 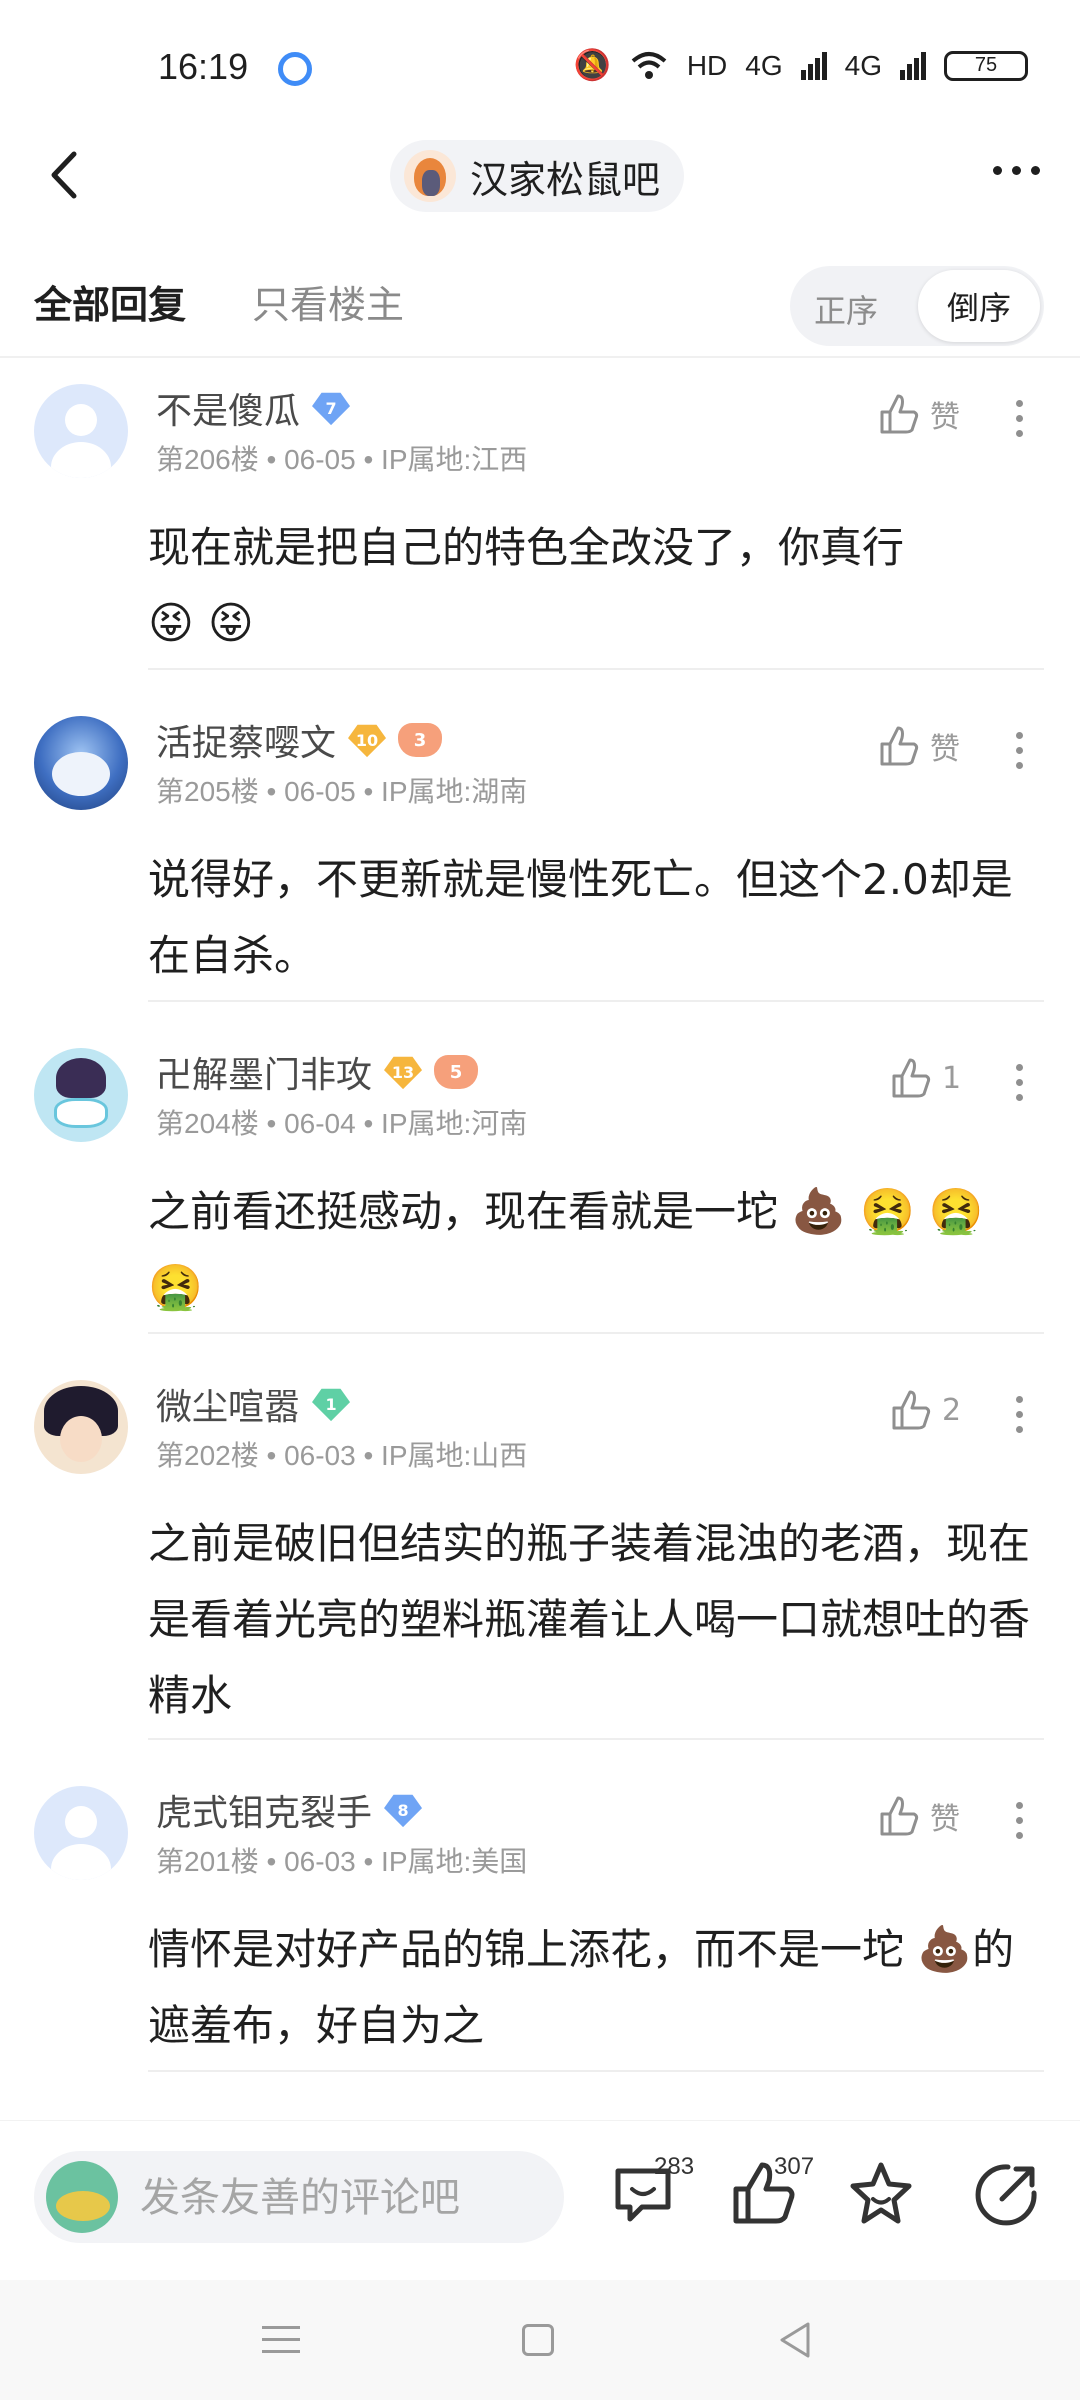 What do you see at coordinates (540, 307) in the screenshot?
I see `reply-tabs: 全部回复 只看楼主 正序 倒序` at bounding box center [540, 307].